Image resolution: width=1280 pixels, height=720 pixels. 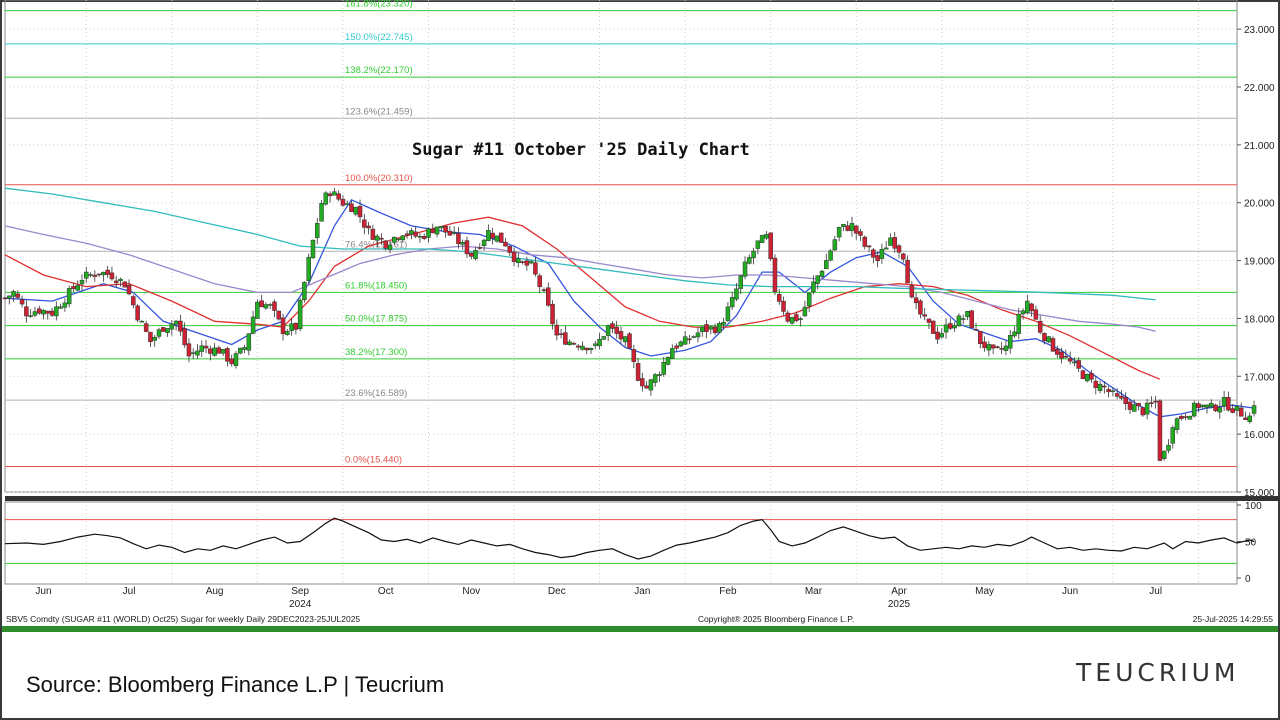 What do you see at coordinates (376, 393) in the screenshot?
I see `fib-label: 23.6%(16.589)` at bounding box center [376, 393].